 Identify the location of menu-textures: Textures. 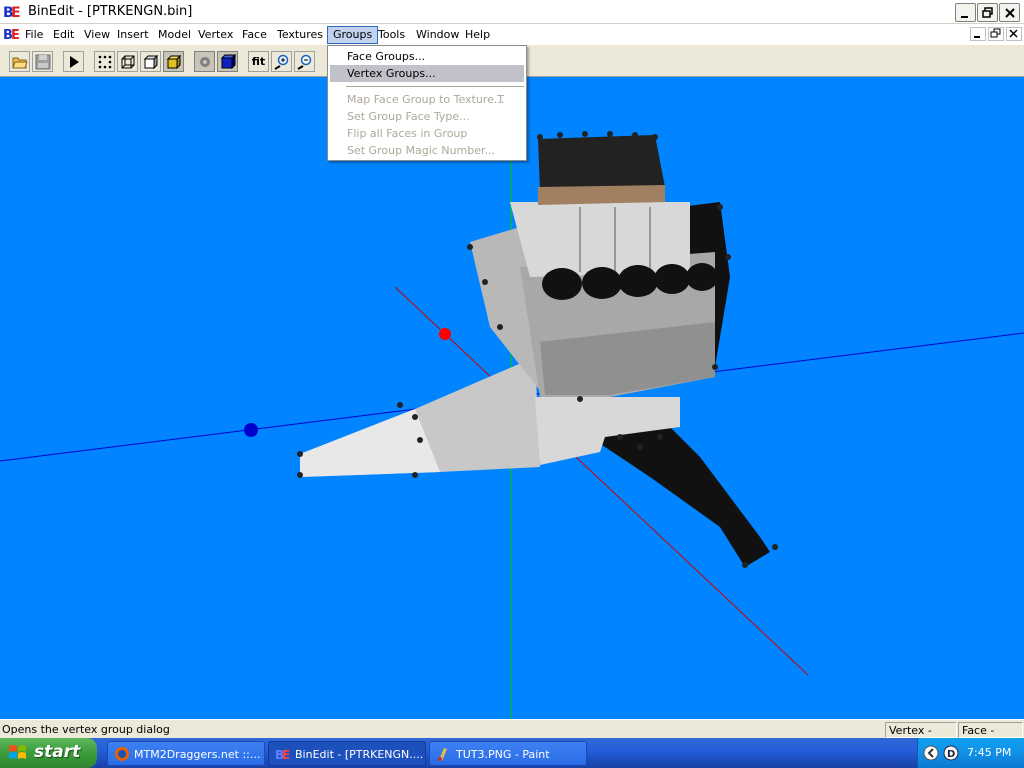
(300, 35).